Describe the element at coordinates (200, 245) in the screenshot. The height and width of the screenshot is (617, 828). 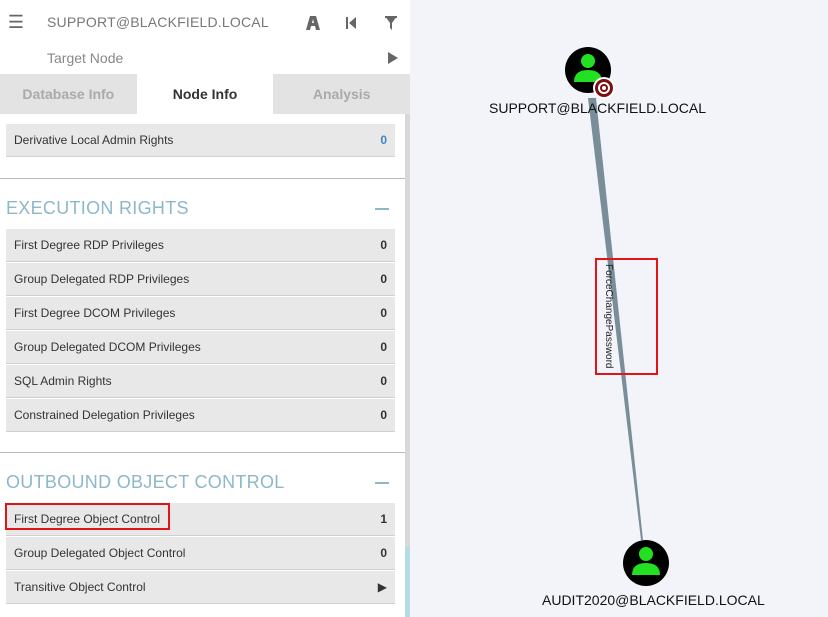
I see `list-item: First Degree RDP Privileges 0` at that location.